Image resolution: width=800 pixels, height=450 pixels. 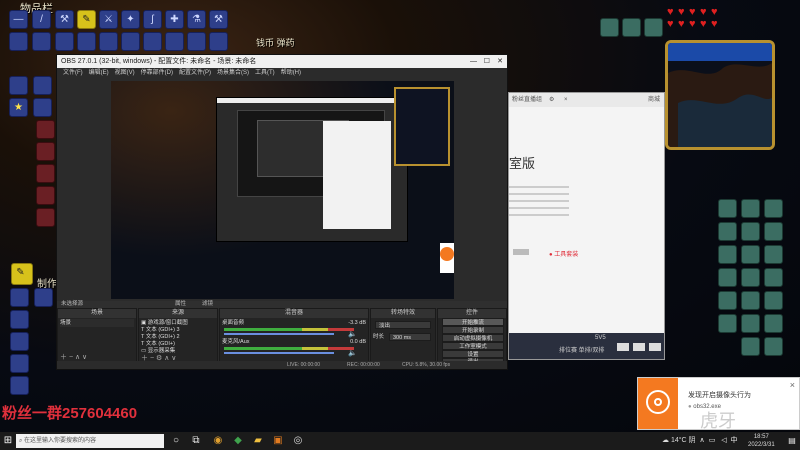 What do you see at coordinates (792, 441) in the screenshot?
I see `notification-center-icon: ▤` at bounding box center [792, 441].